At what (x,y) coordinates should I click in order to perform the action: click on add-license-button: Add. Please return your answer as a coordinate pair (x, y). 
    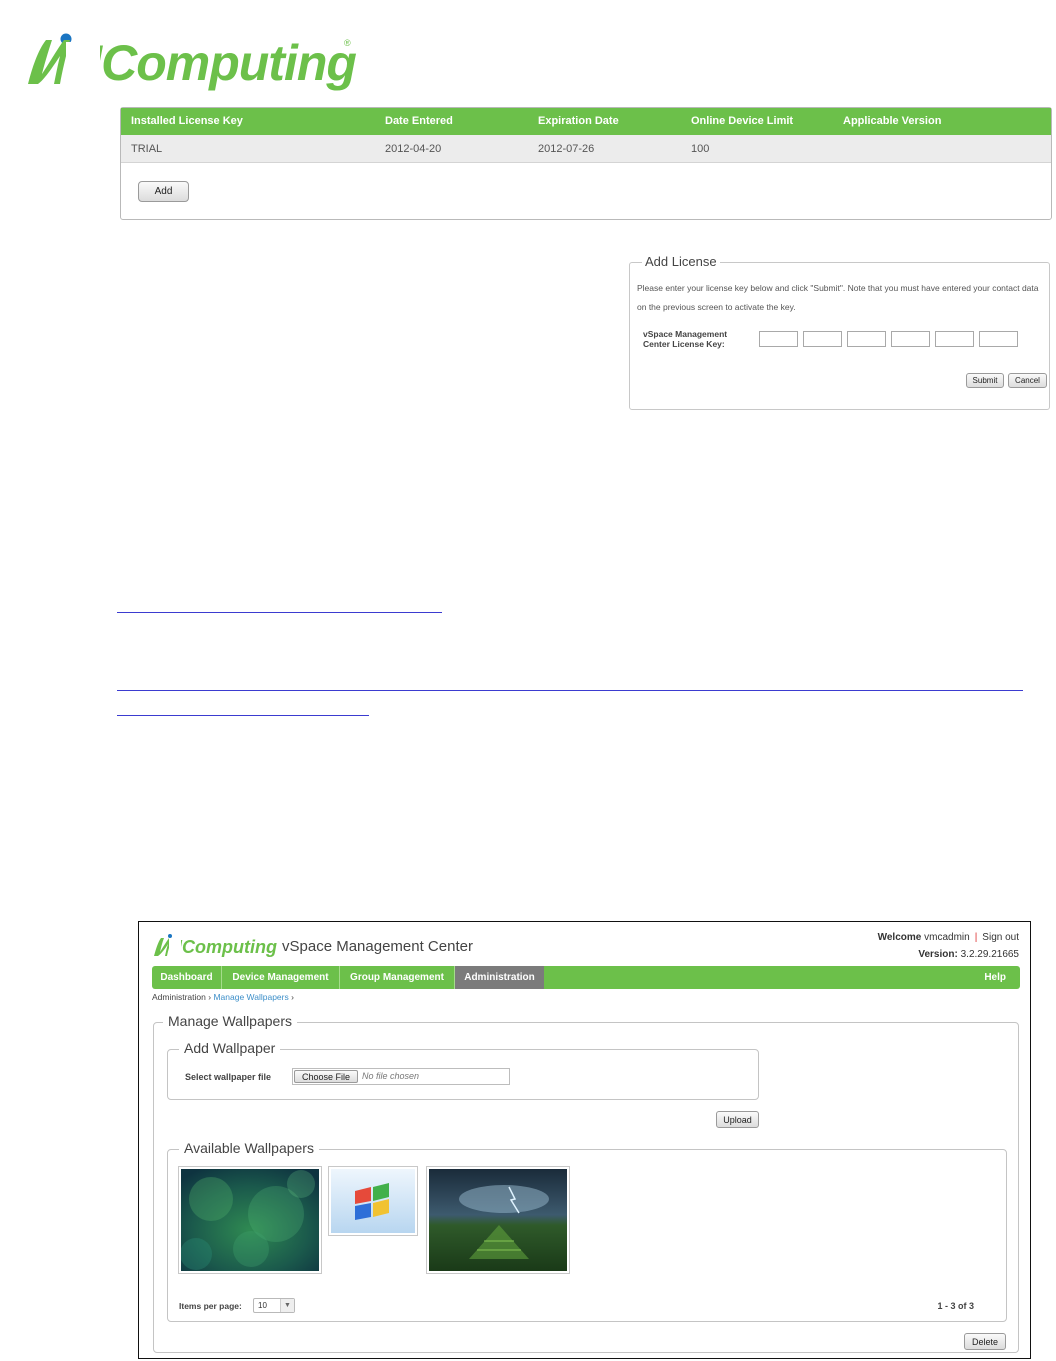
    Looking at the image, I should click on (163, 191).